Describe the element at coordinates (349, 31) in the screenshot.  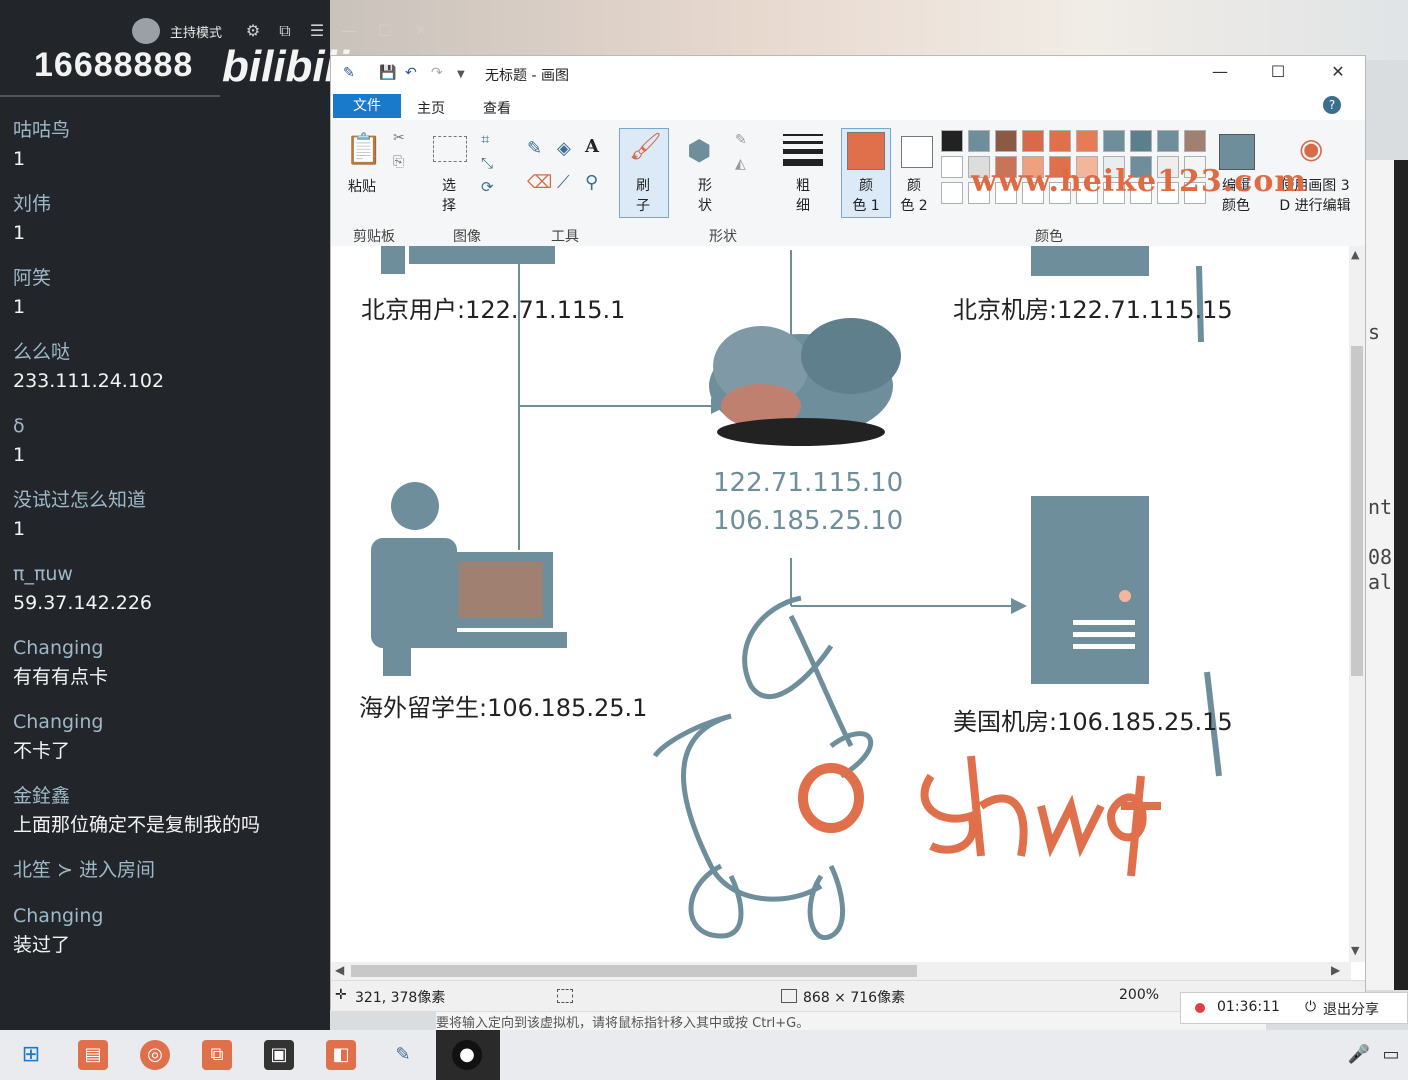
I see `minimize-icon: —` at that location.